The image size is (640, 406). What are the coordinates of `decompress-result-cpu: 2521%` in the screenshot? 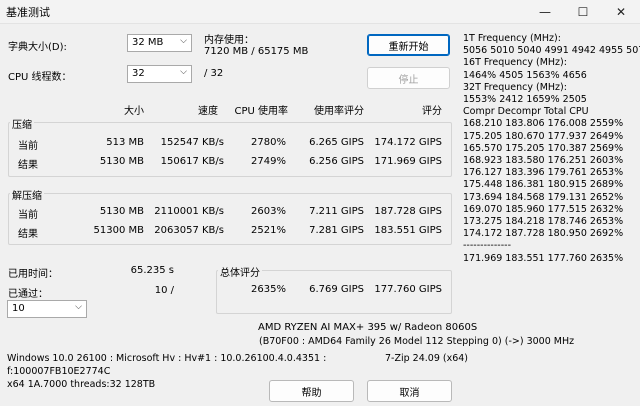 It's located at (268, 230).